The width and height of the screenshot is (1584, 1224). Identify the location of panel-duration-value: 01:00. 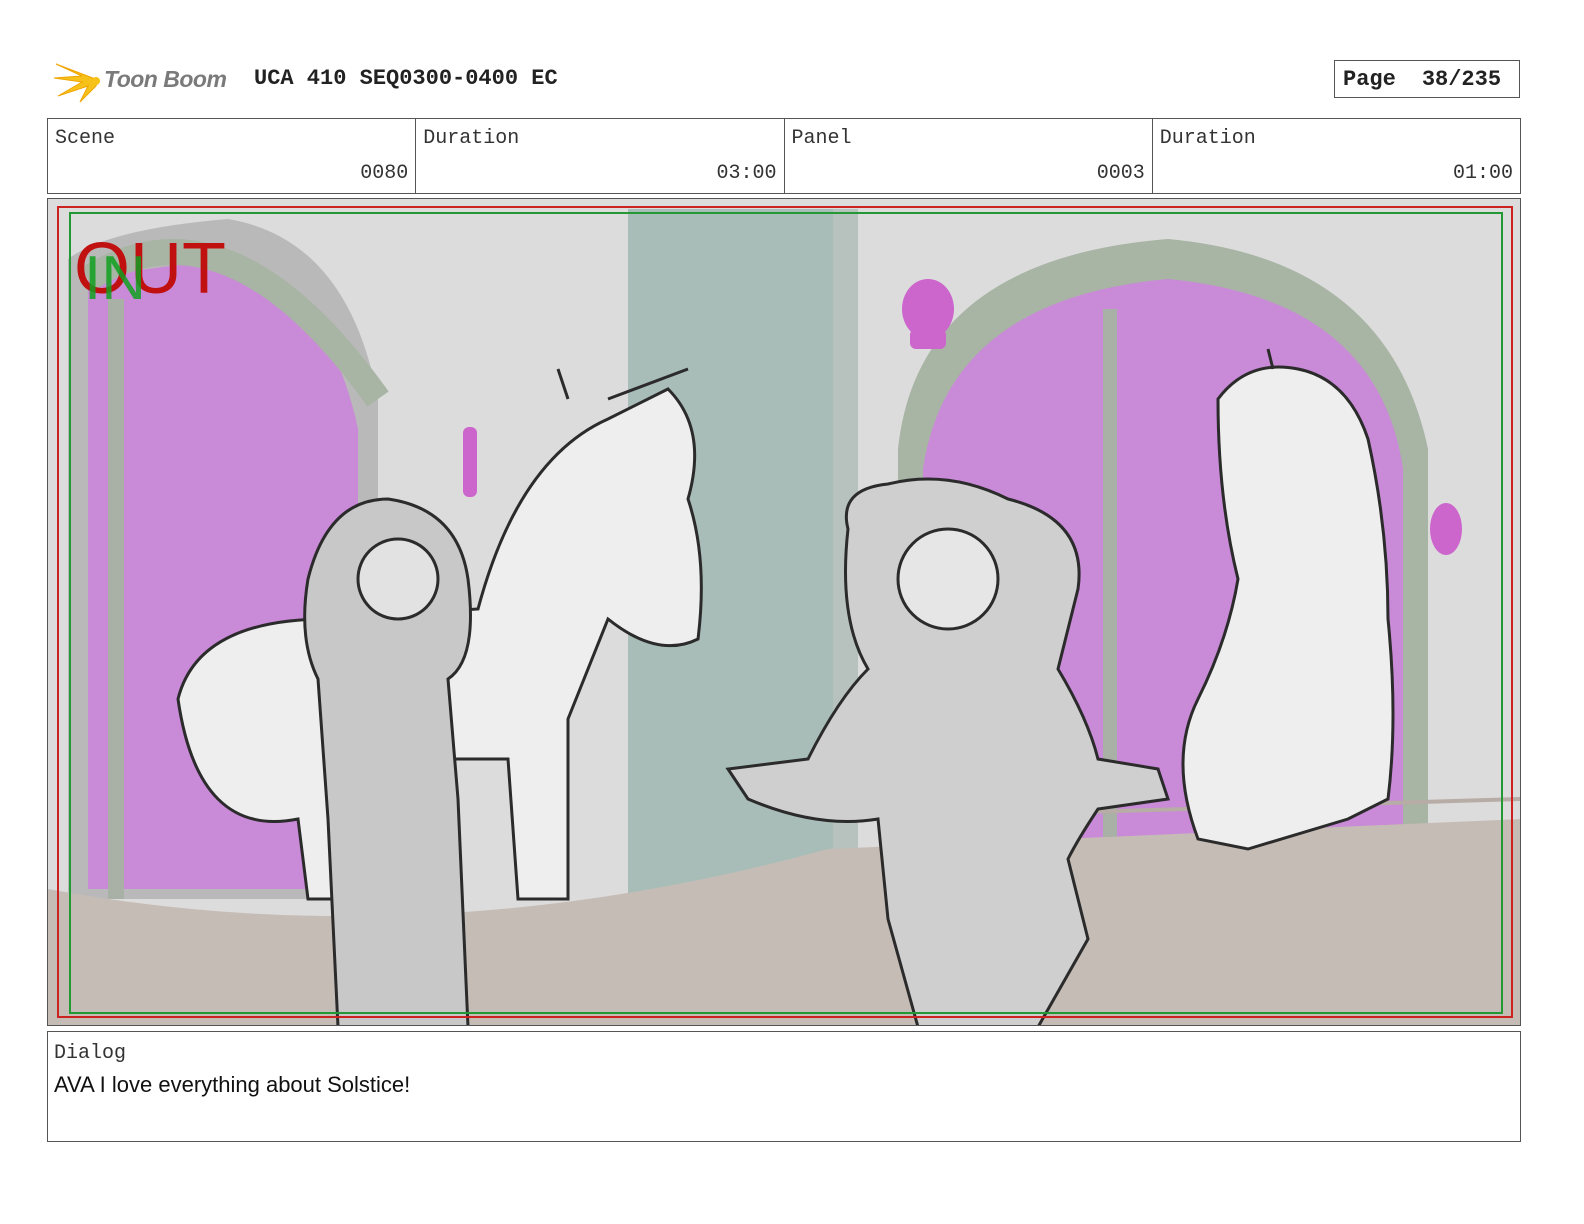
(1482, 173).